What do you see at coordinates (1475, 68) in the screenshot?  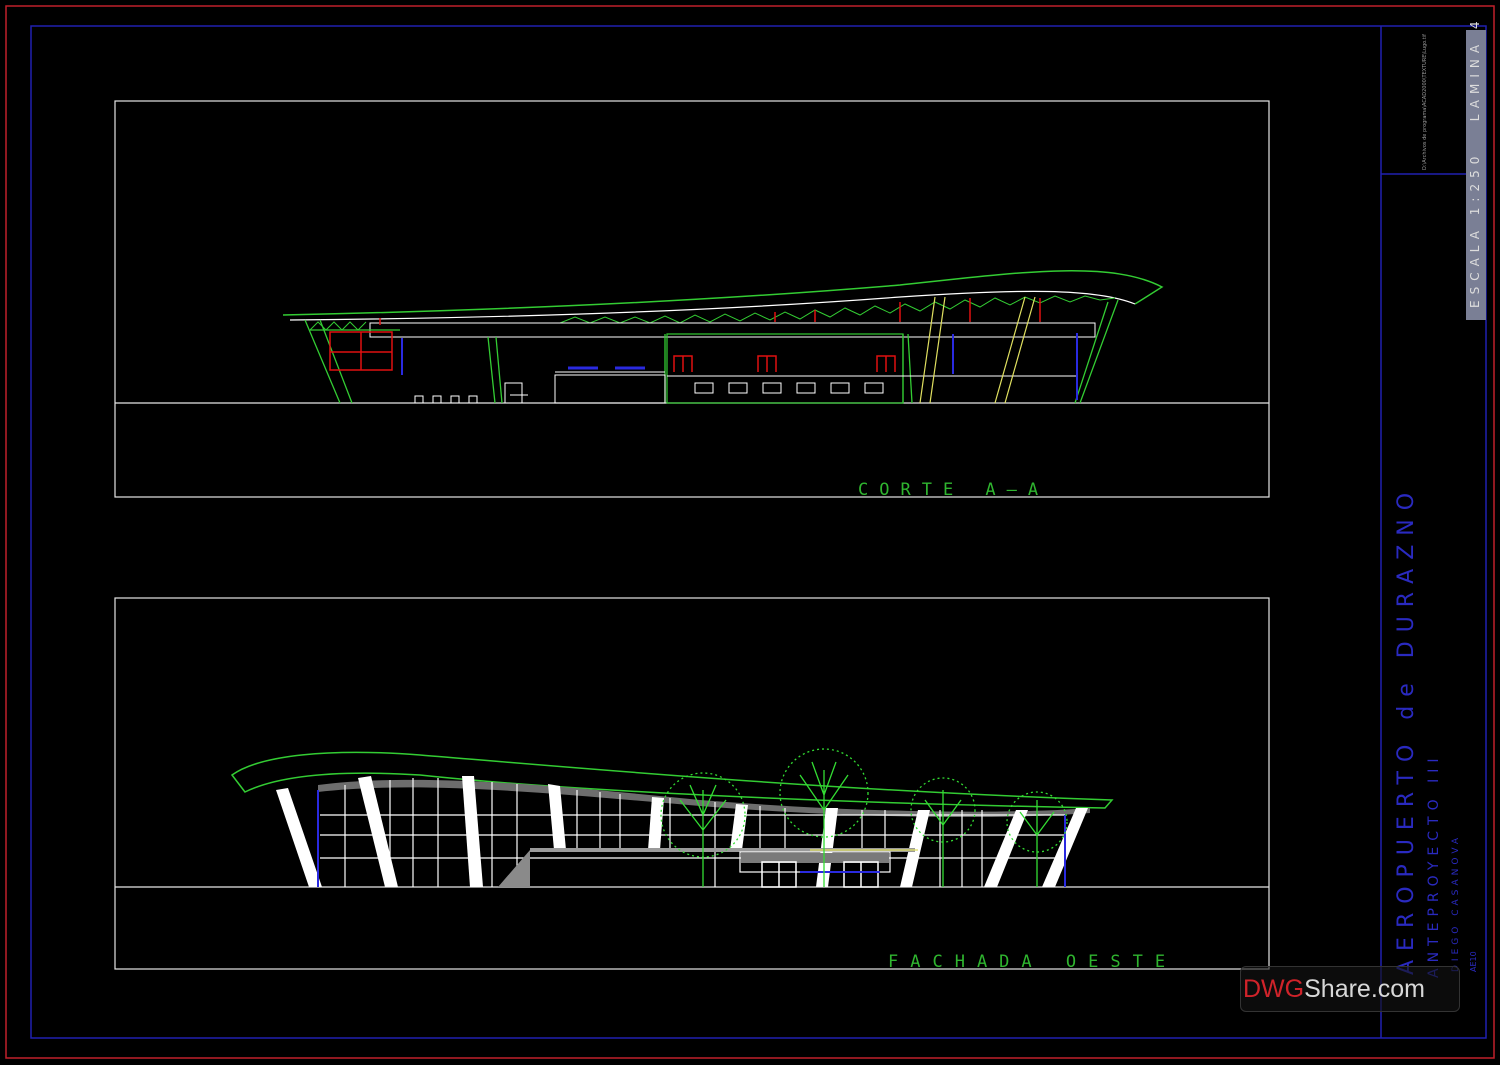 I see `sheet-label: LAMINA 4` at bounding box center [1475, 68].